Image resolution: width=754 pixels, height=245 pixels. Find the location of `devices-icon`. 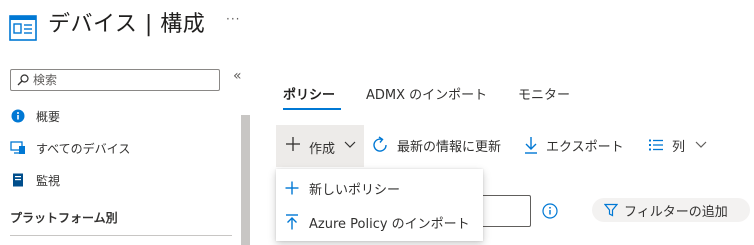

devices-icon is located at coordinates (18, 148).